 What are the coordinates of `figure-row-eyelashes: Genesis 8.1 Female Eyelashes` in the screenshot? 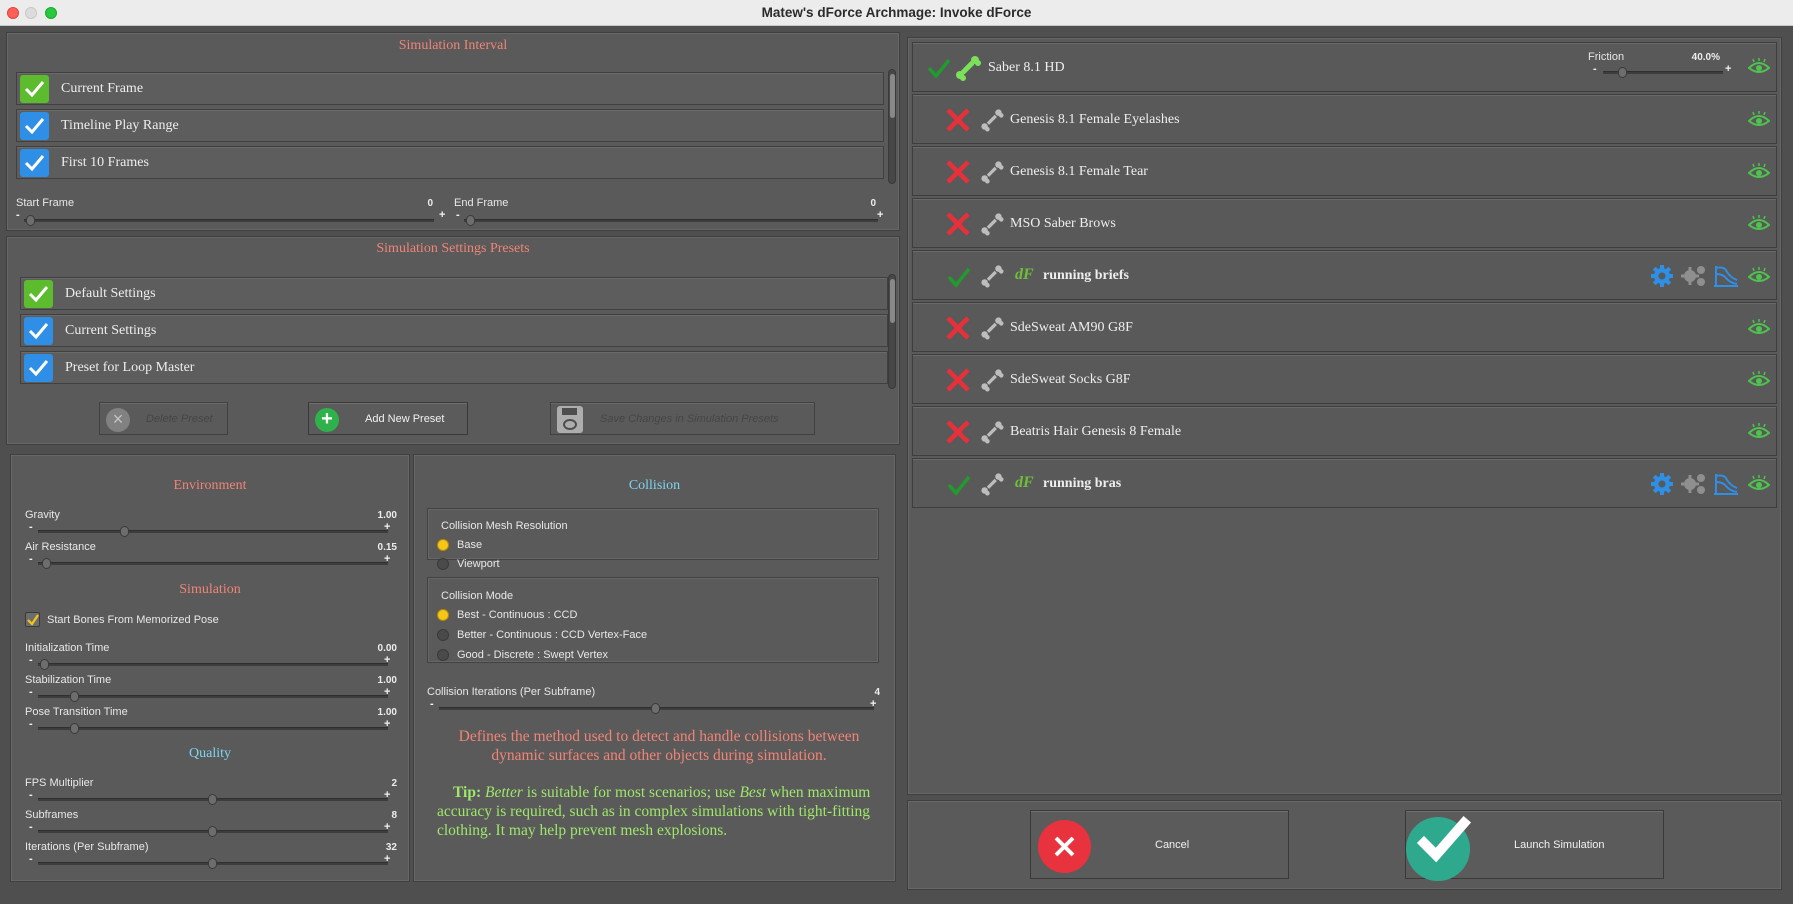 It's located at (1344, 119).